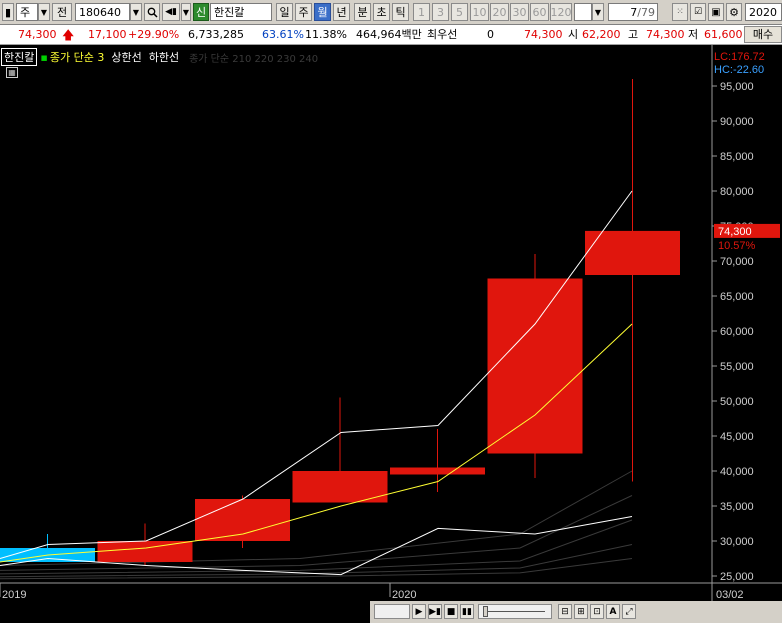 This screenshot has width=782, height=623. I want to click on indicator-line, so click(316, 546).